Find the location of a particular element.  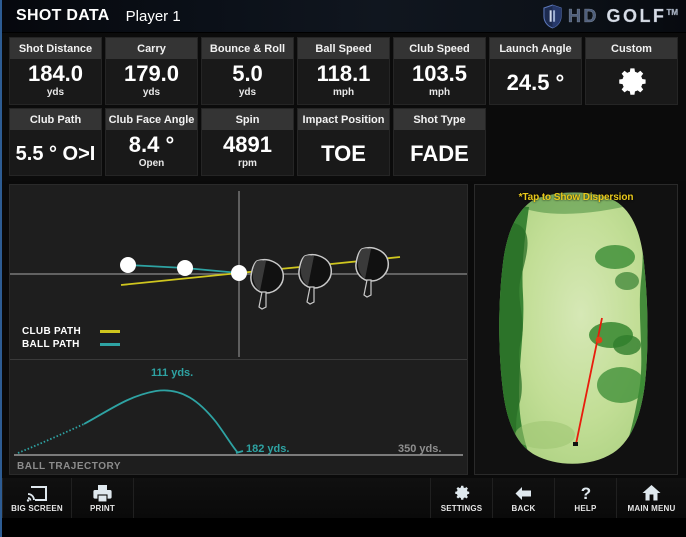

shield-icon is located at coordinates (552, 16).